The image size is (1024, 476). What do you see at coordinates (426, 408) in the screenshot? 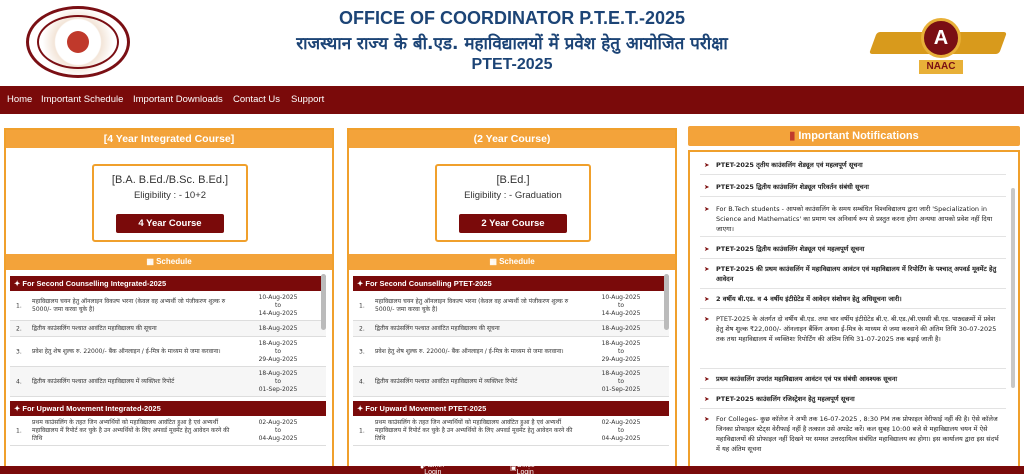
I see `schedule-section-title: For Upward Movement PTET-2025` at bounding box center [426, 408].